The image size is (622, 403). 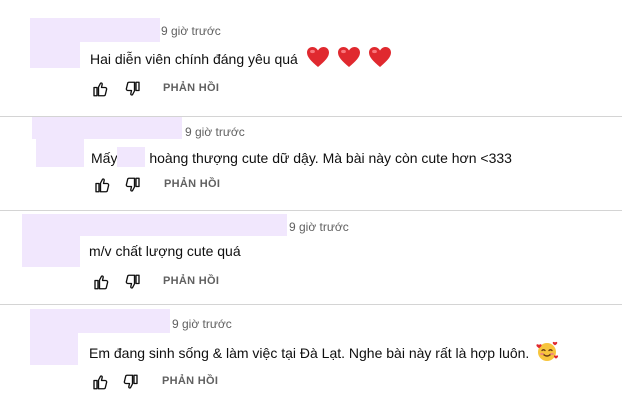 What do you see at coordinates (104, 158) in the screenshot?
I see `comment-text-part-1: Mấy` at bounding box center [104, 158].